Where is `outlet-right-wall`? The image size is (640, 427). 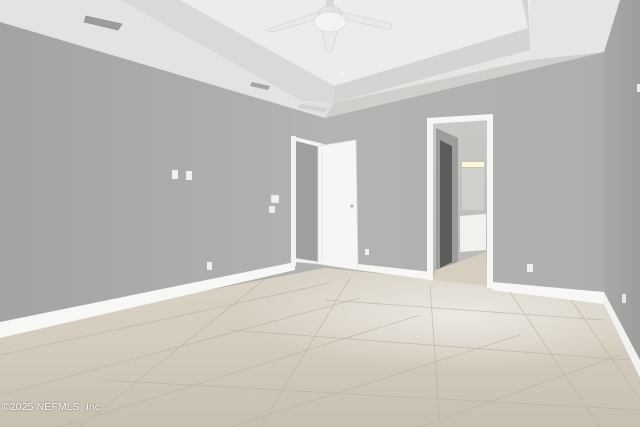 outlet-right-wall is located at coordinates (624, 298).